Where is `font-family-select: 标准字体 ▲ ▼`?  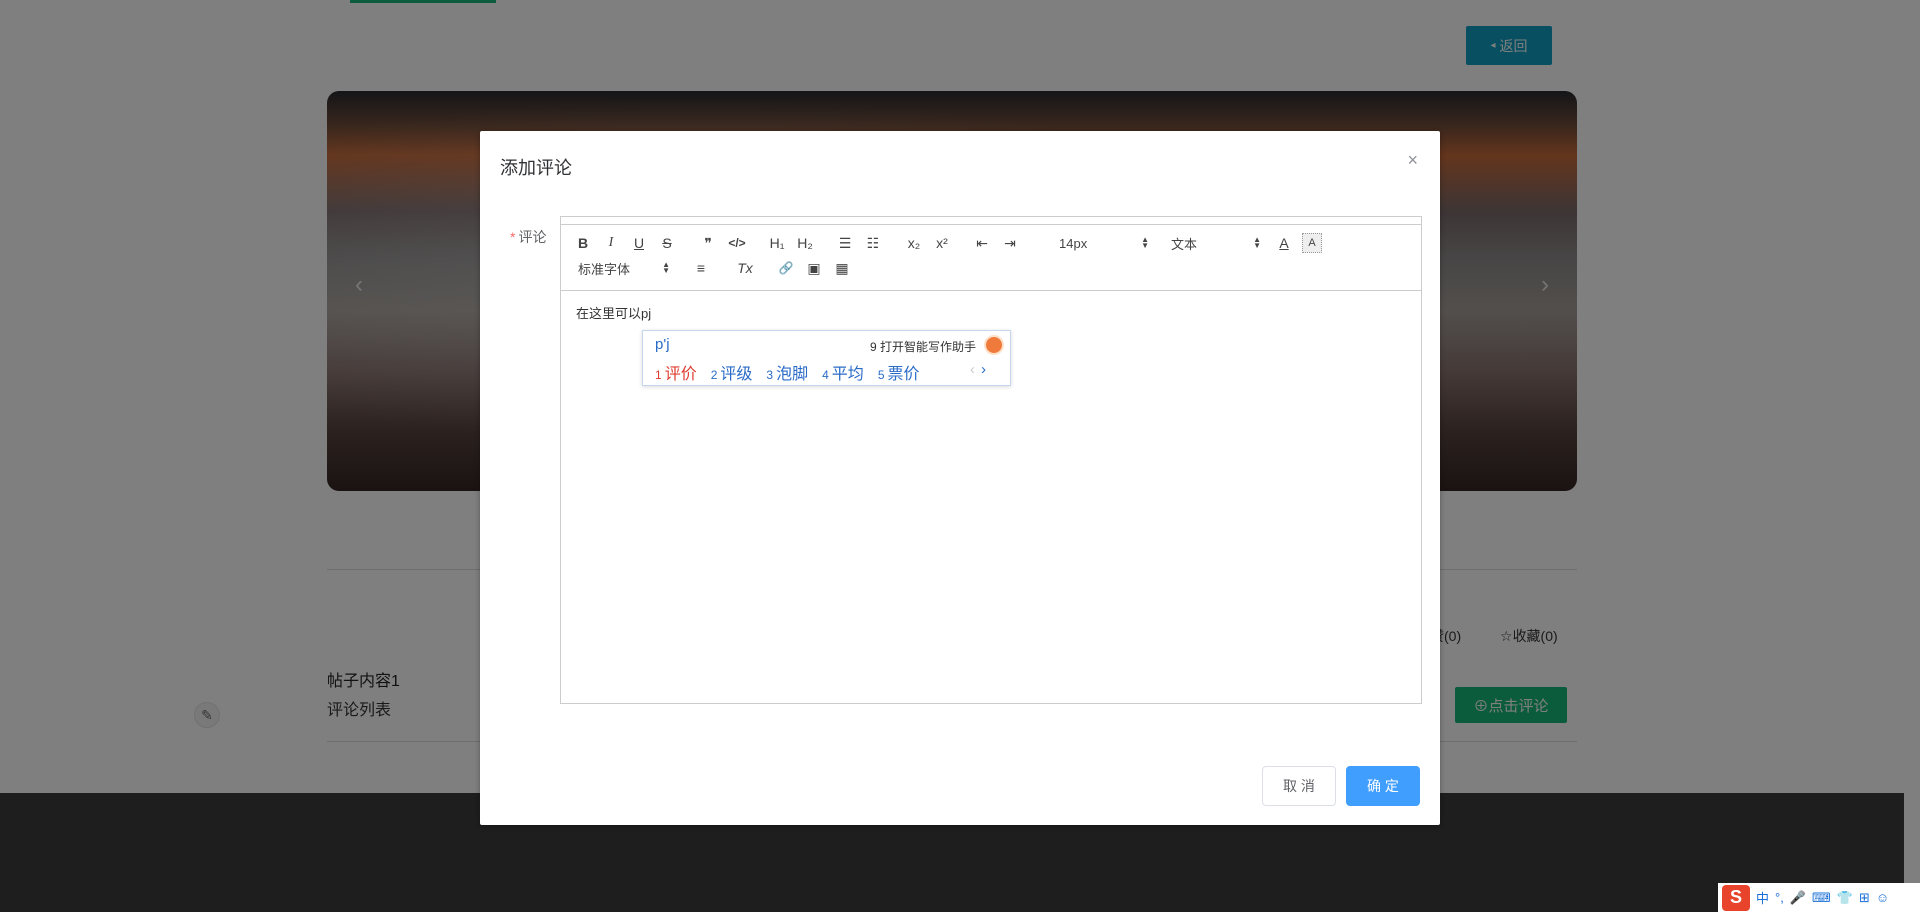 font-family-select: 标准字体 ▲ ▼ is located at coordinates (624, 268).